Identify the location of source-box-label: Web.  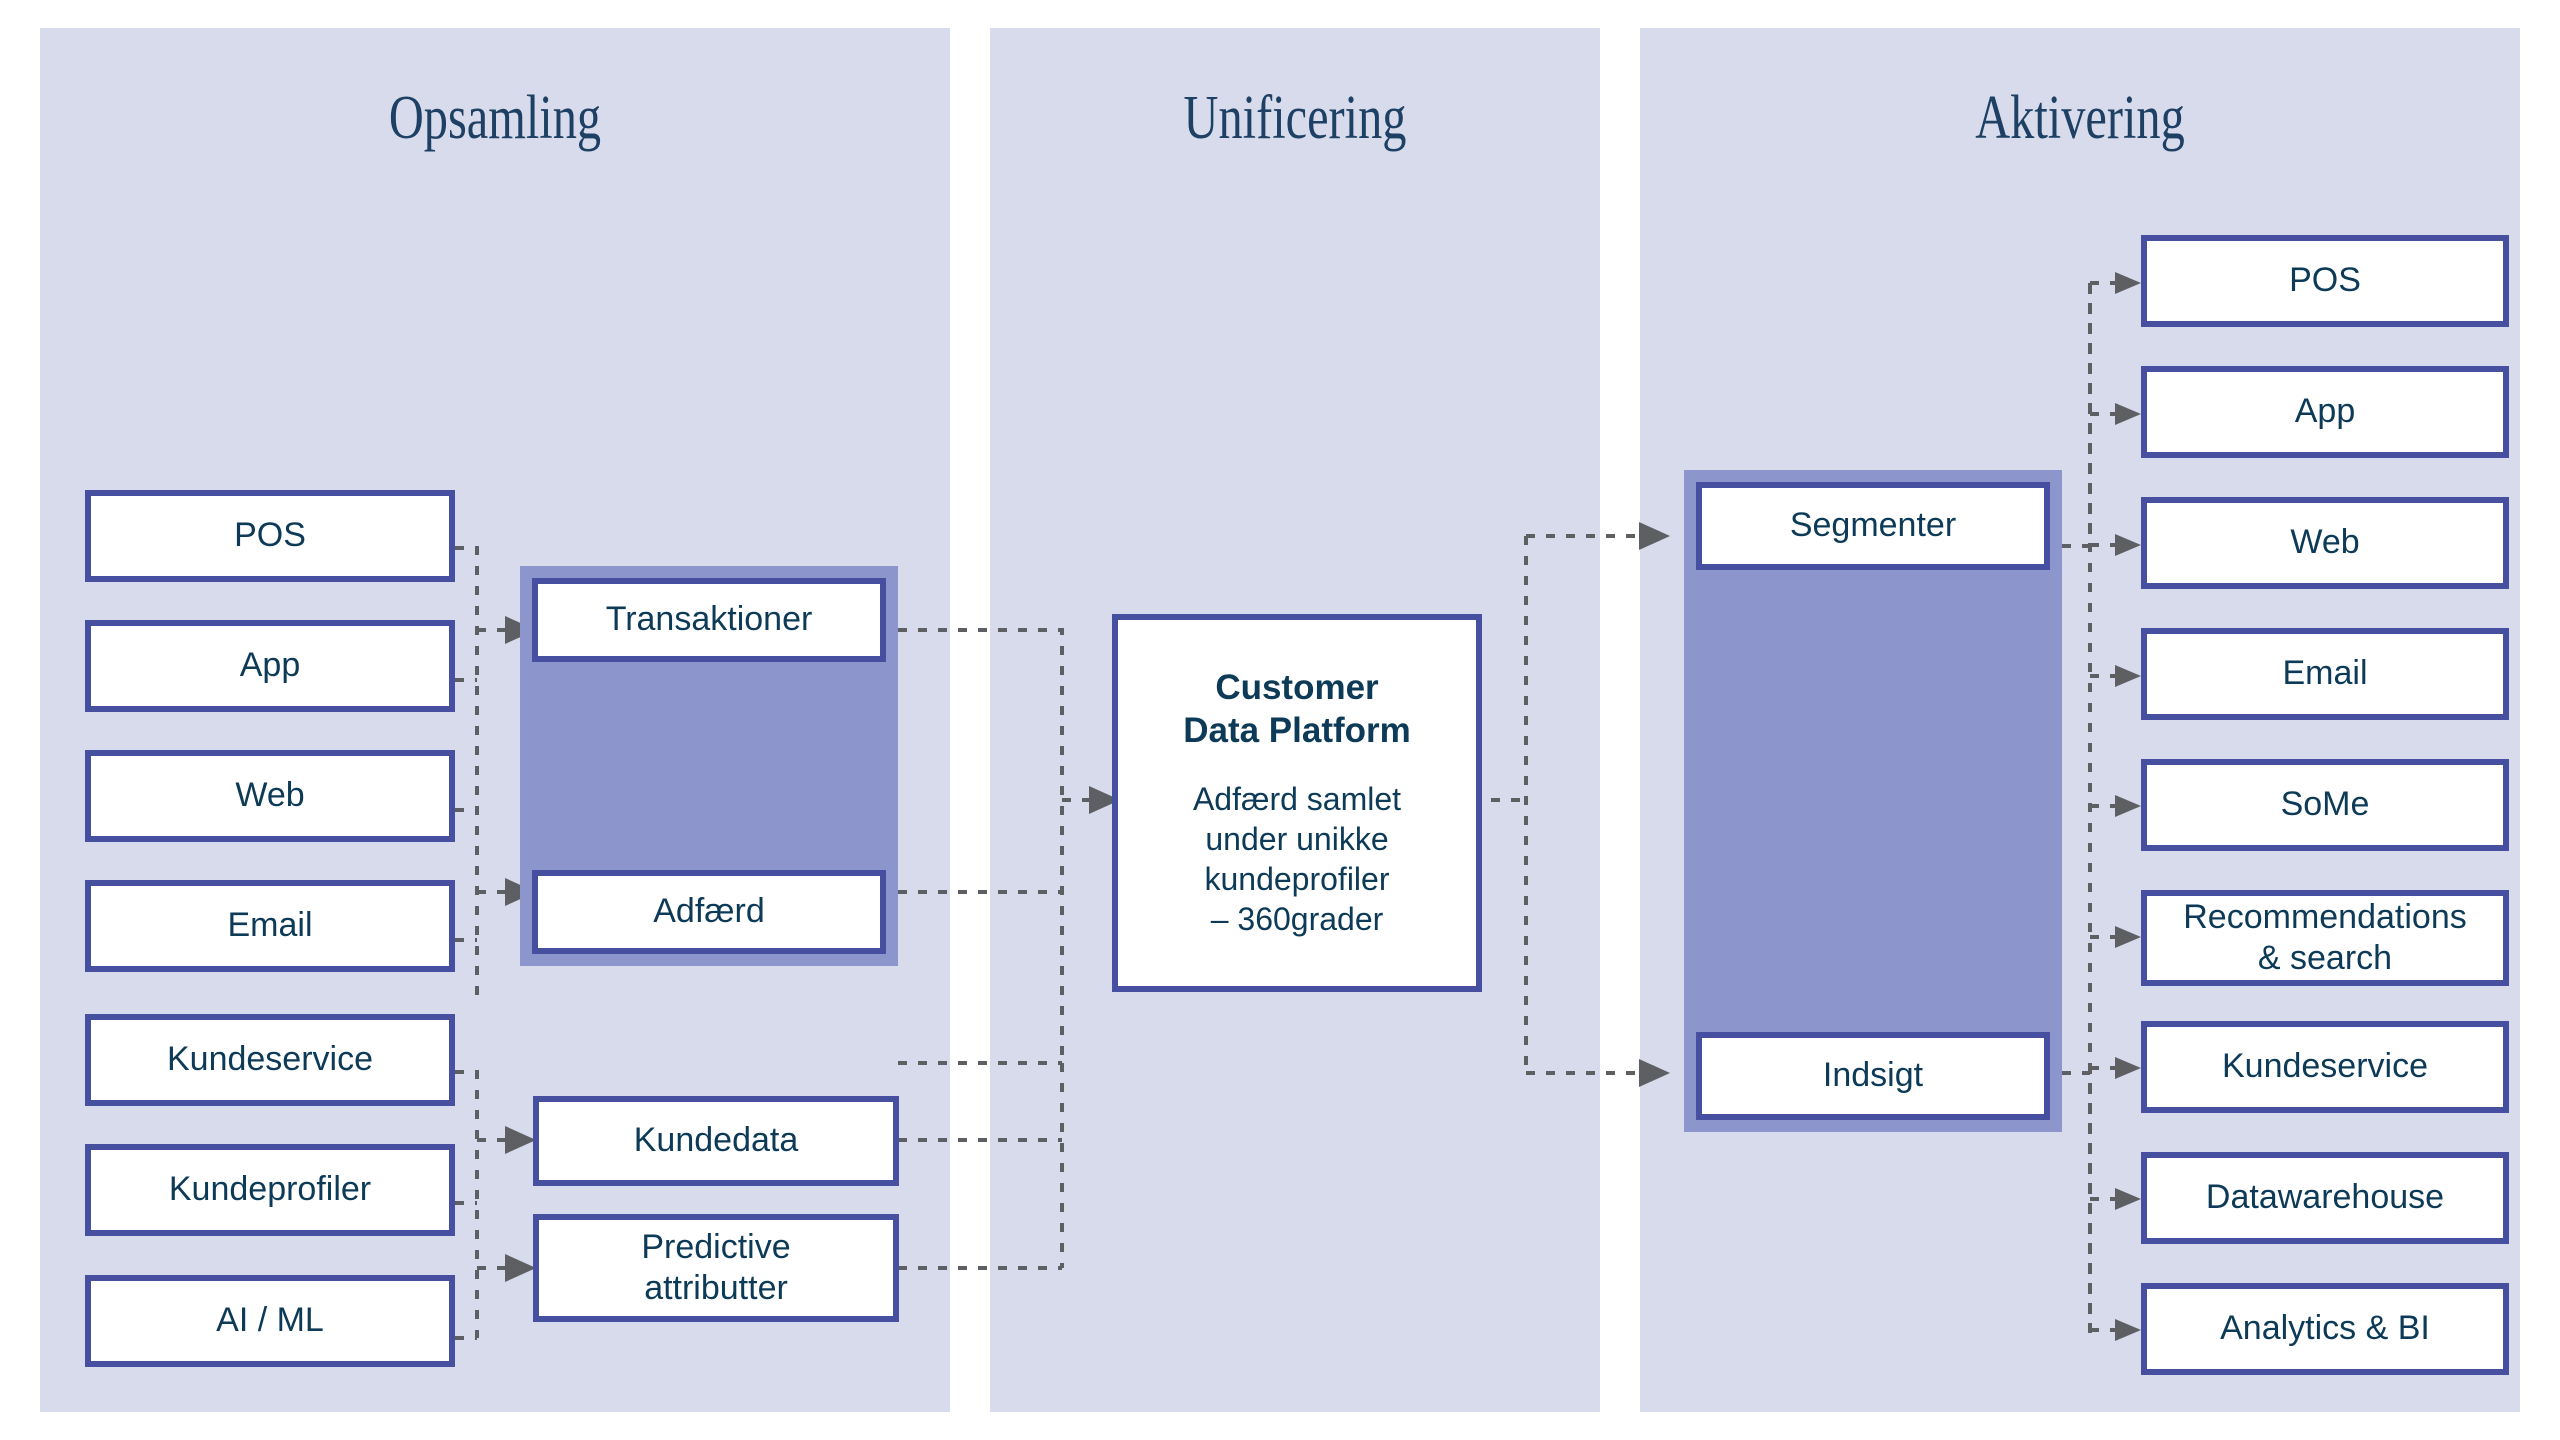
(270, 795).